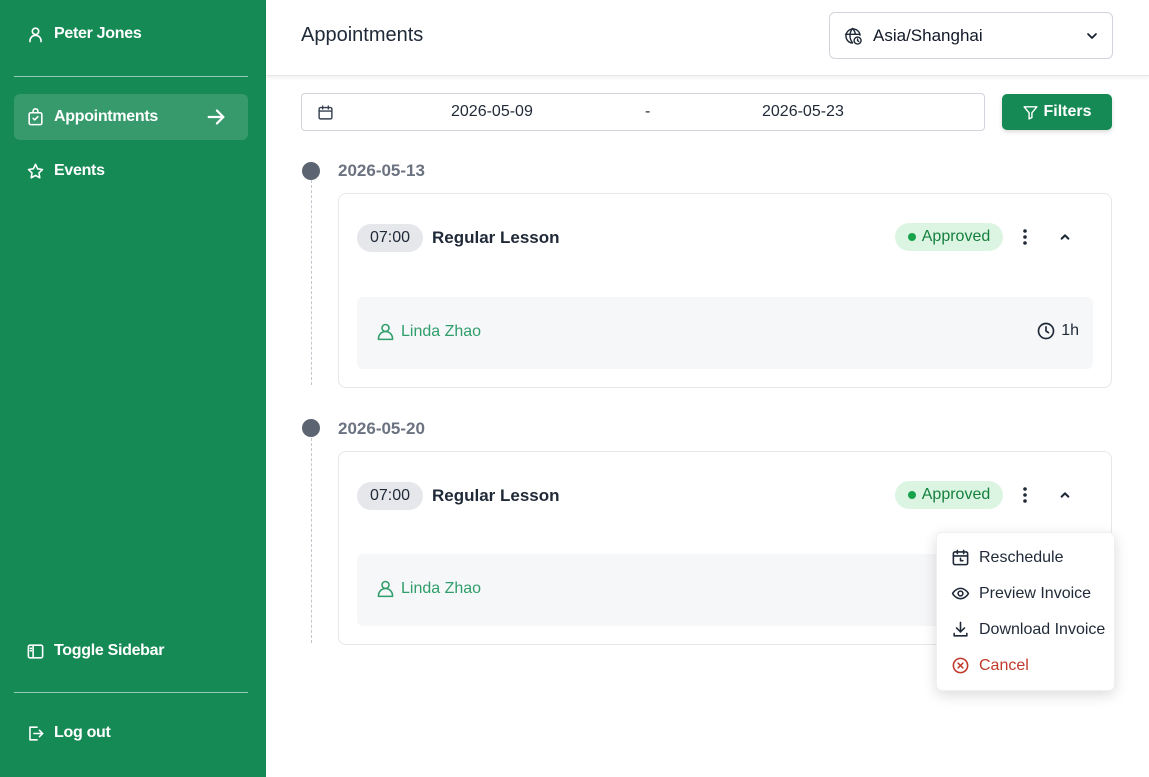  I want to click on timezone-select: Asia/Shanghai, so click(971, 35).